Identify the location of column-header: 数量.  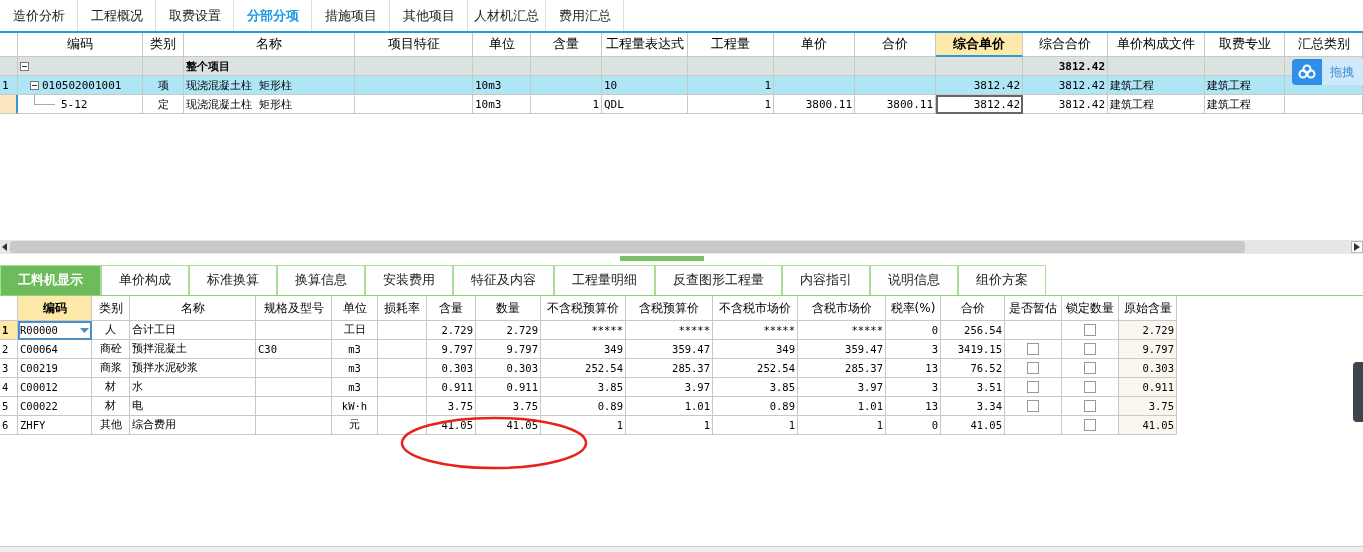
(508, 308).